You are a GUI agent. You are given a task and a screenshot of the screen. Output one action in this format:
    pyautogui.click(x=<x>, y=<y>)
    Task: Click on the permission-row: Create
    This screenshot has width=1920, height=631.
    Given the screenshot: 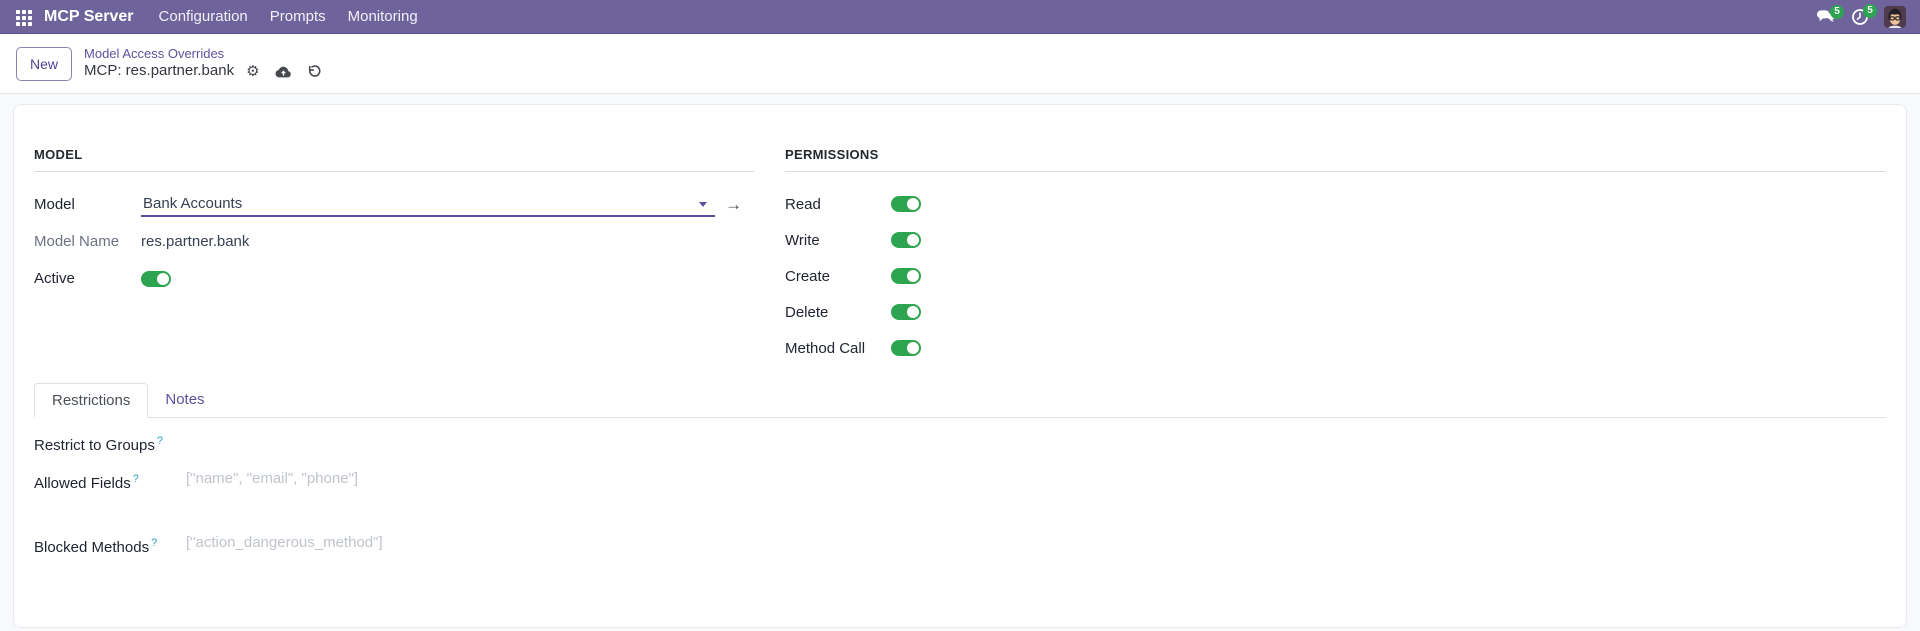 What is the action you would take?
    pyautogui.click(x=1335, y=276)
    